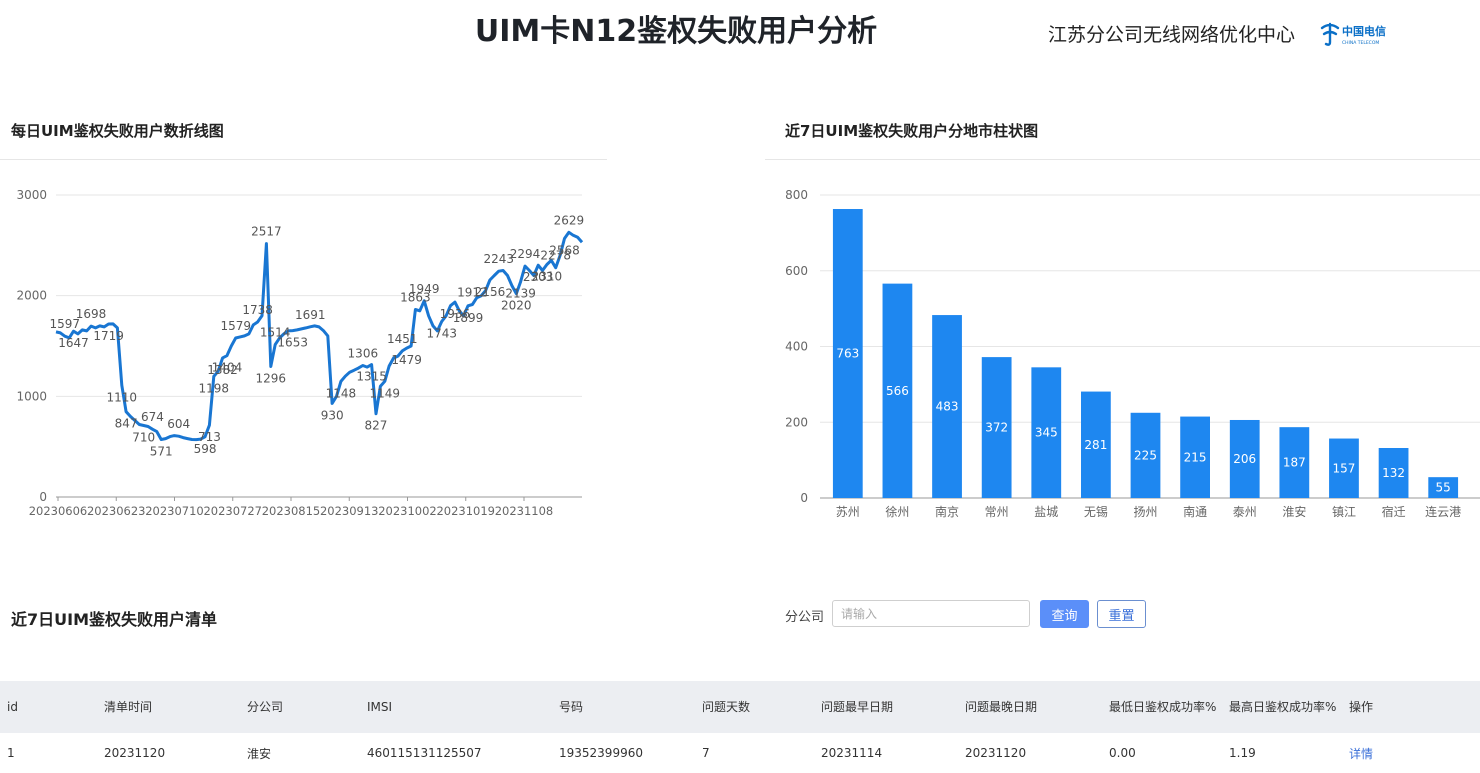 The height and width of the screenshot is (773, 1480). I want to click on line-xtick-label: 20230727, so click(232, 511).